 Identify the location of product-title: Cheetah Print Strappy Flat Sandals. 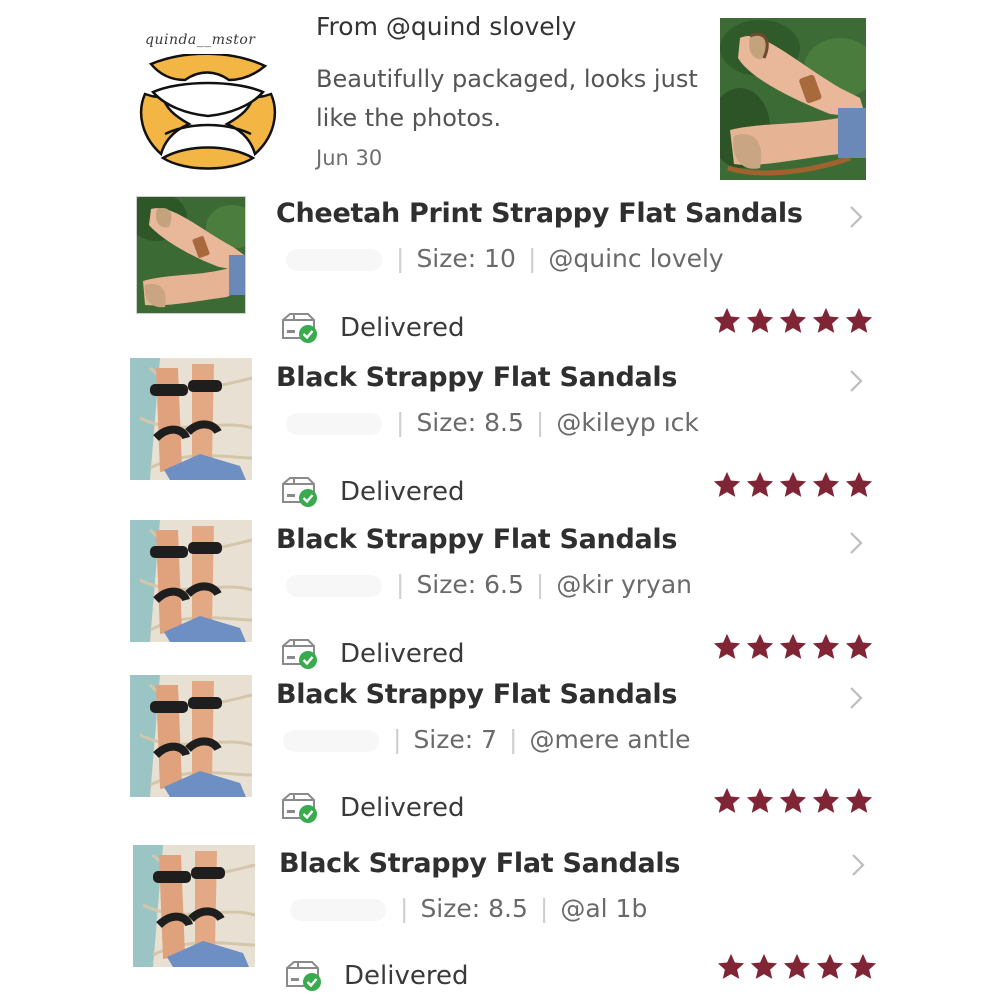
(539, 213).